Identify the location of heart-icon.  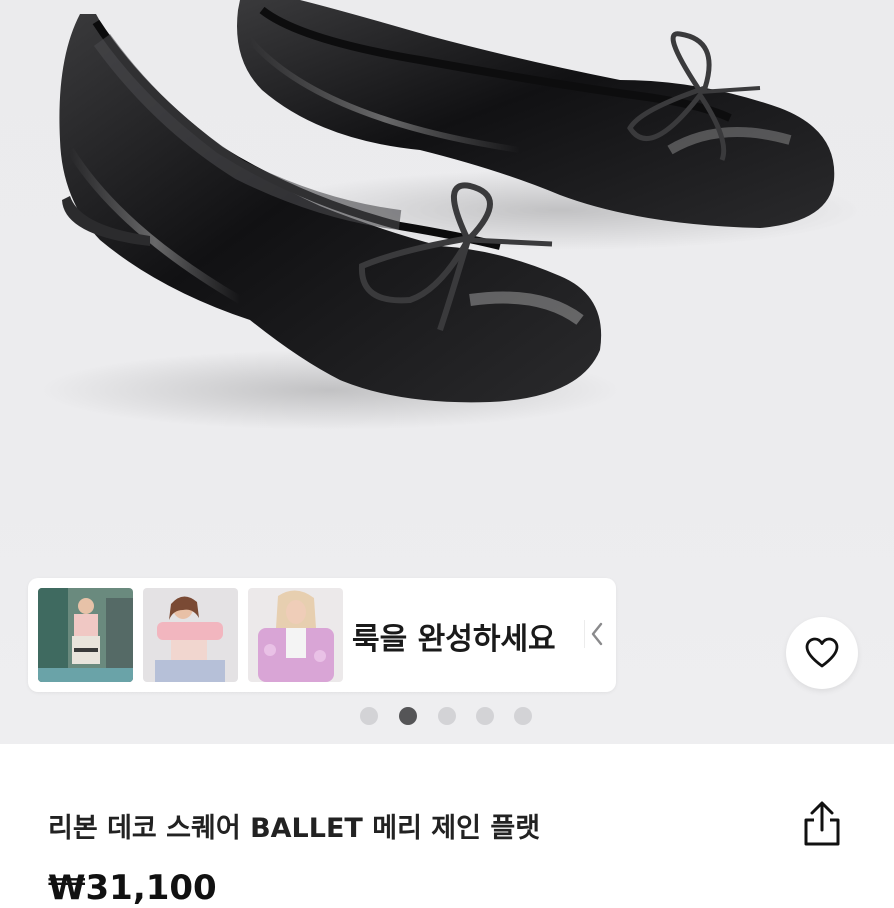
(822, 652).